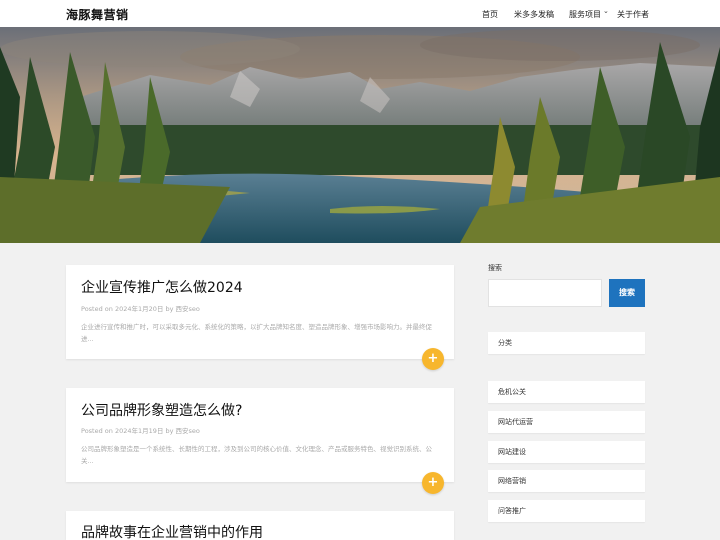  Describe the element at coordinates (162, 287) in the screenshot. I see `post-title: 企业宣传推广怎么做2024` at that location.